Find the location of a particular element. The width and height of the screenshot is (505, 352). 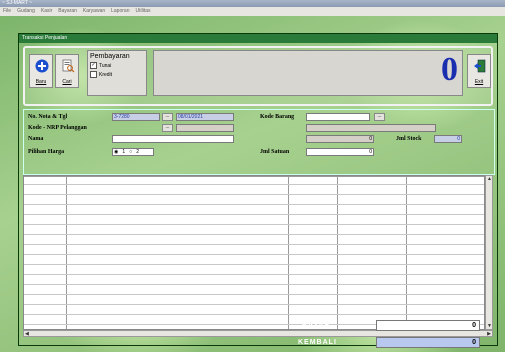

payment-credit-option: Kredit is located at coordinates (117, 74).